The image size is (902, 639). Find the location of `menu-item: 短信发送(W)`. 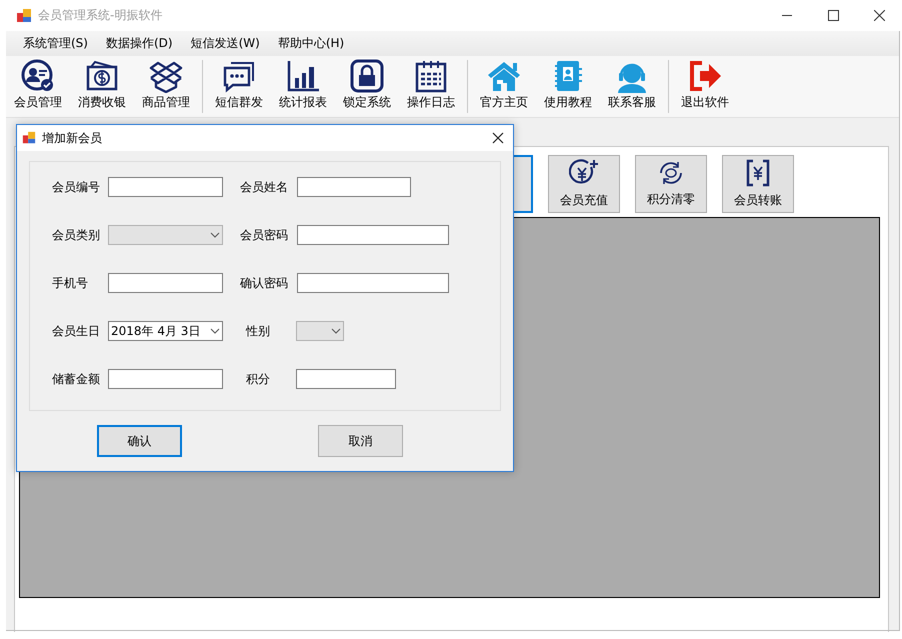

menu-item: 短信发送(W) is located at coordinates (225, 43).